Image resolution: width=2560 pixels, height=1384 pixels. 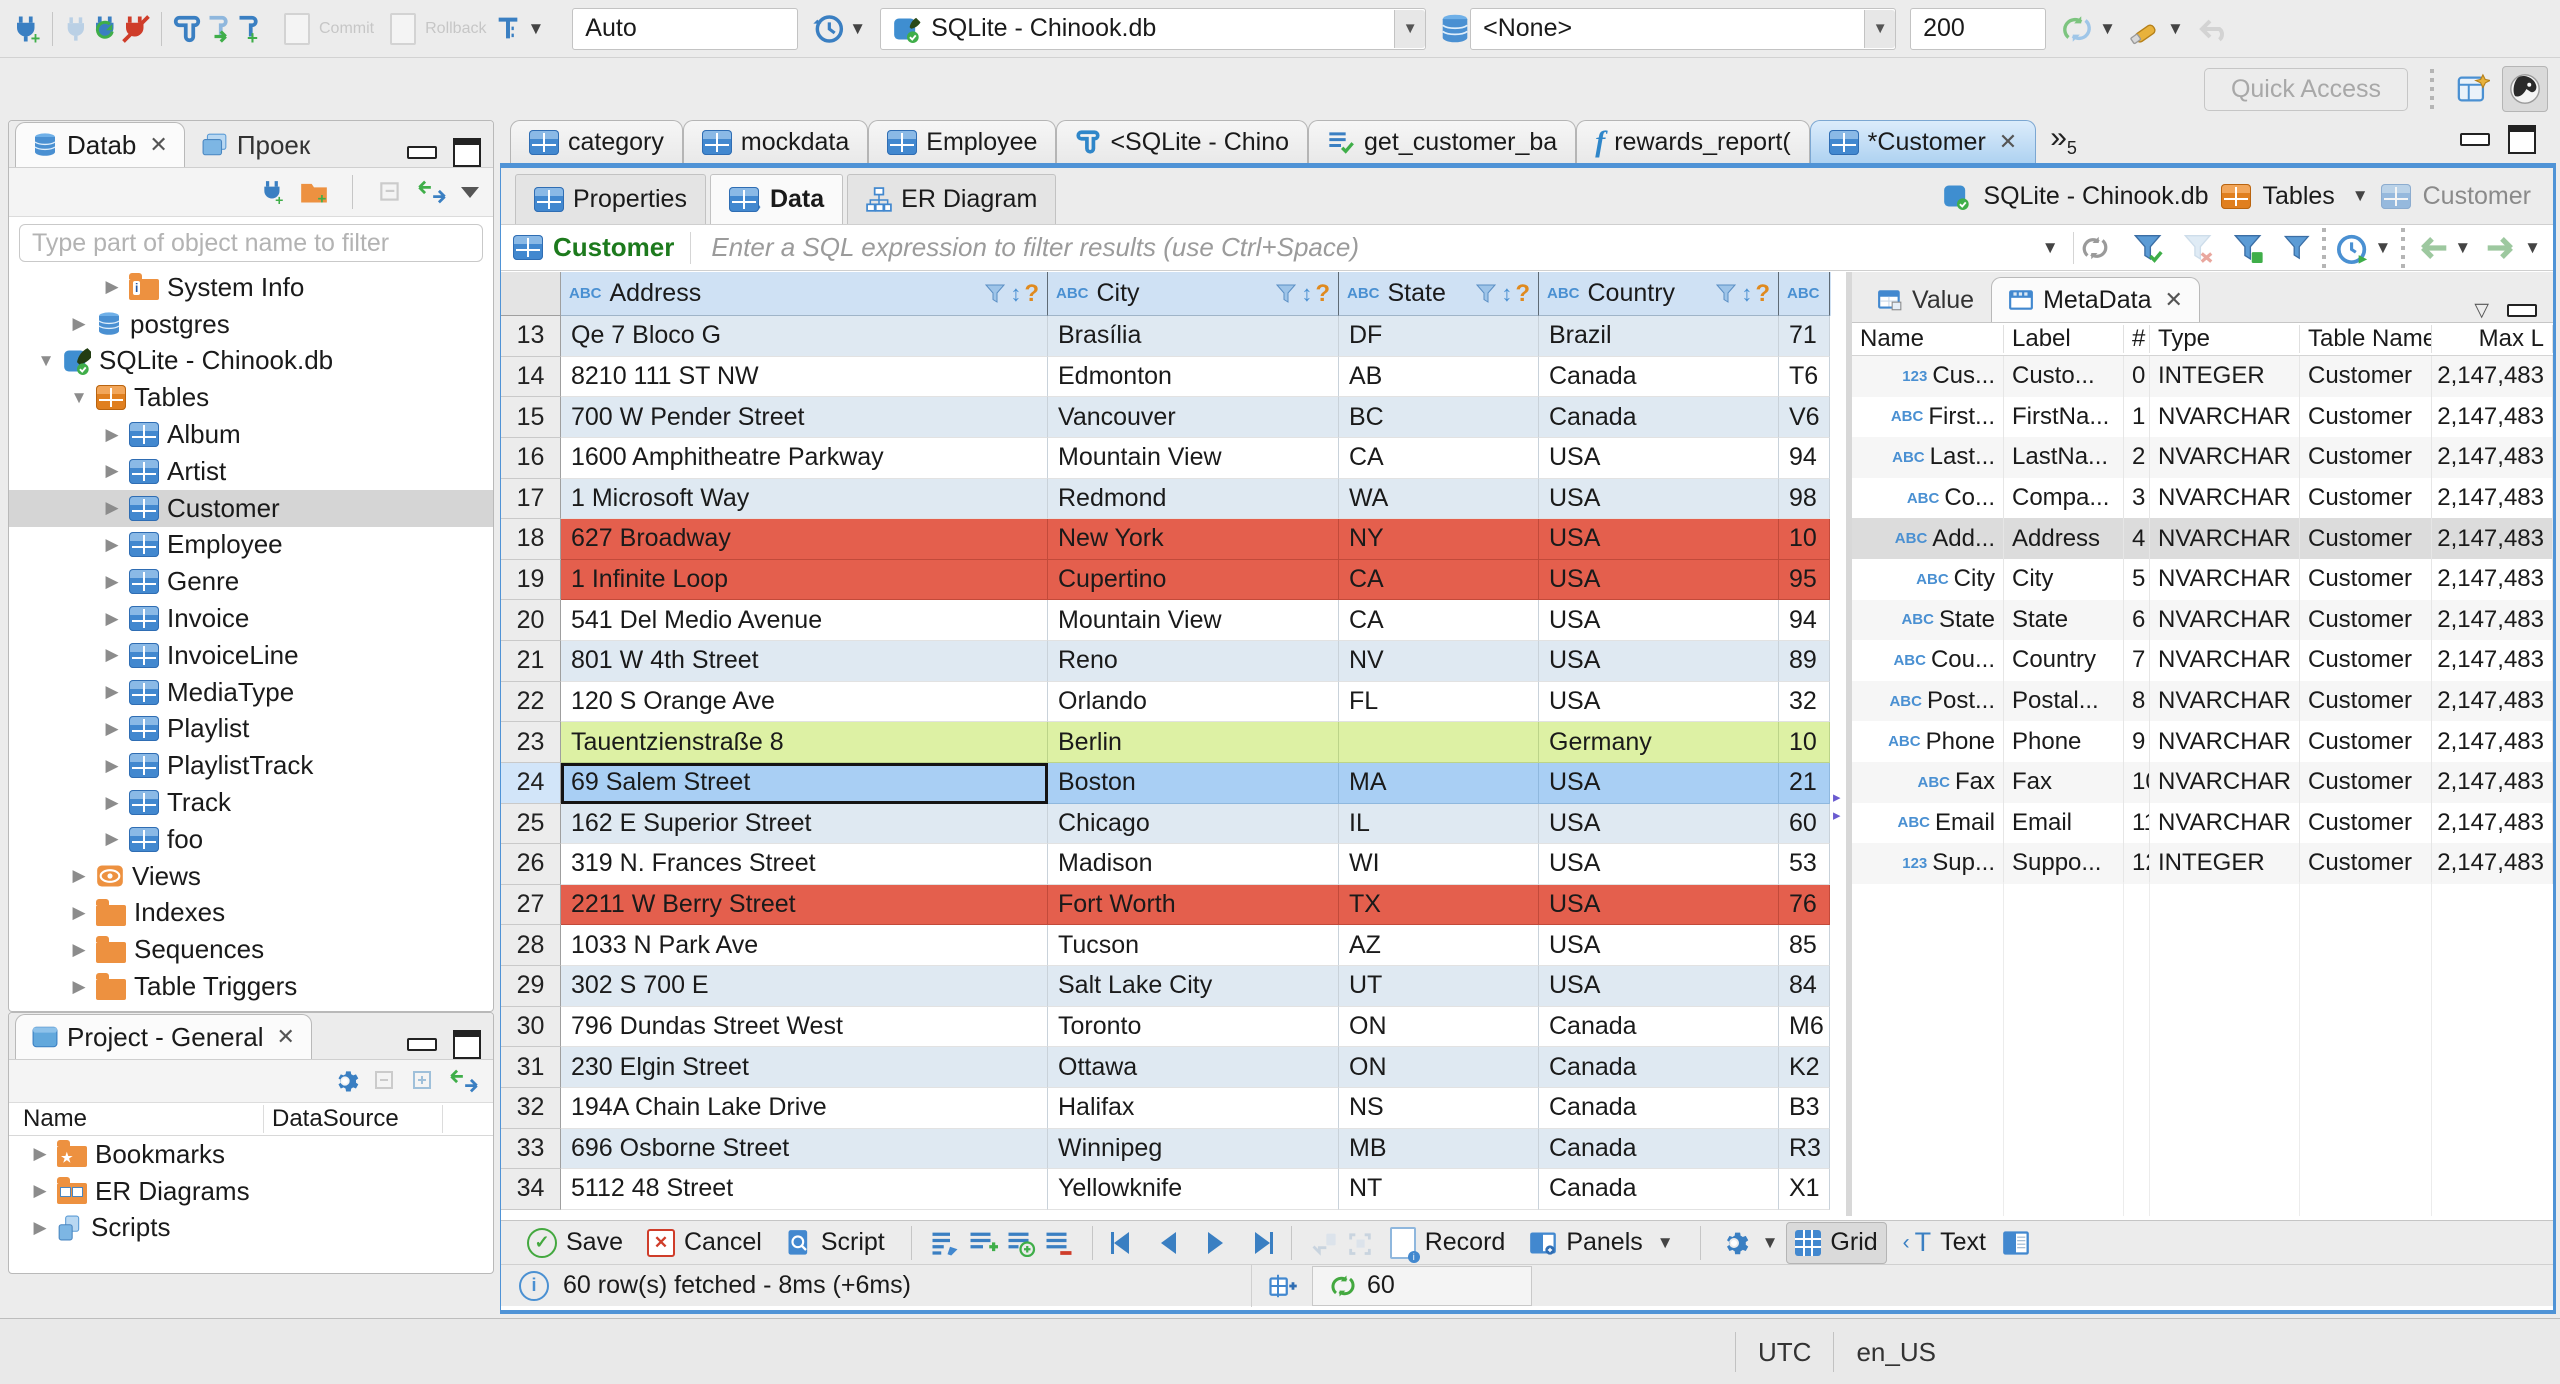 What do you see at coordinates (251, 324) in the screenshot?
I see `sidebar-item-postgres: ▶ postgres` at bounding box center [251, 324].